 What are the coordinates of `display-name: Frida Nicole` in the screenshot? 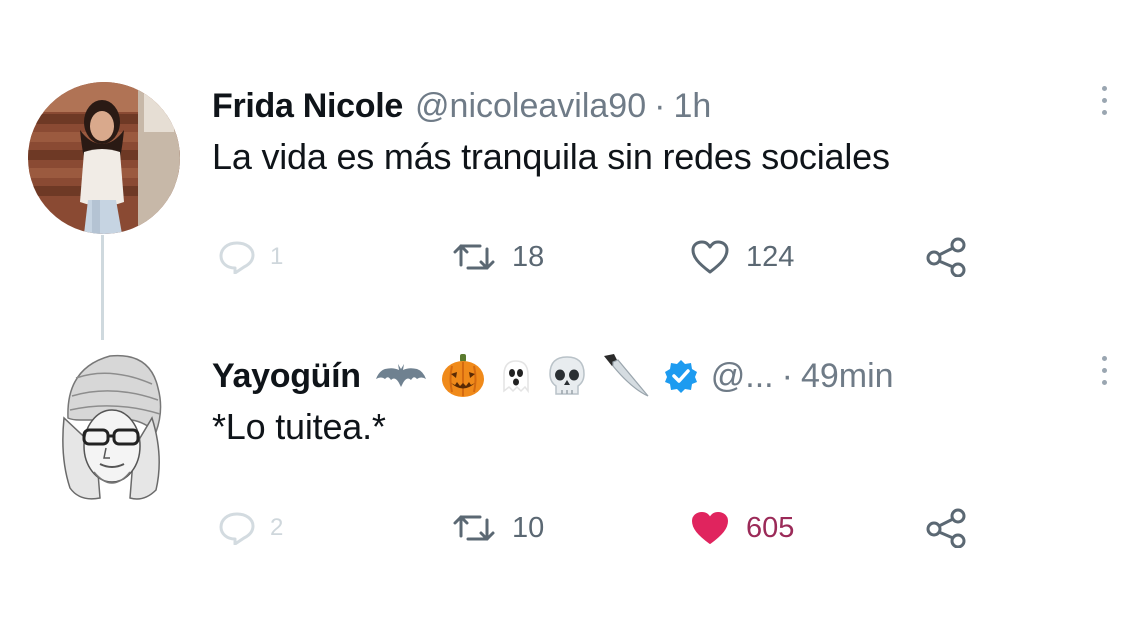 It's located at (307, 106).